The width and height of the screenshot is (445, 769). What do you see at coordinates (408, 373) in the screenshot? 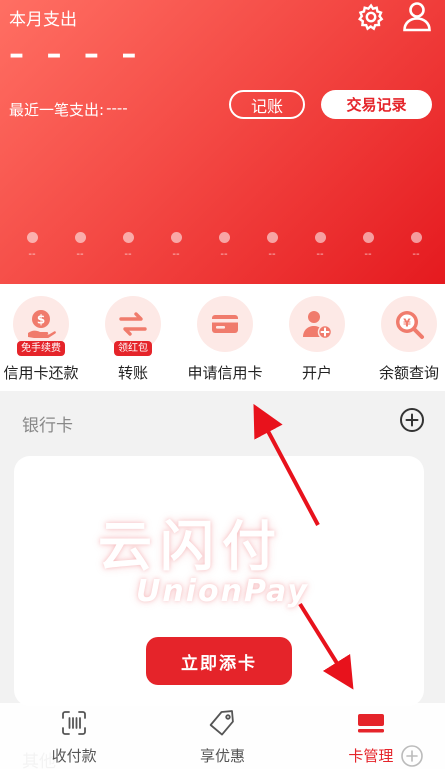
I see `action-label: 余额查询` at bounding box center [408, 373].